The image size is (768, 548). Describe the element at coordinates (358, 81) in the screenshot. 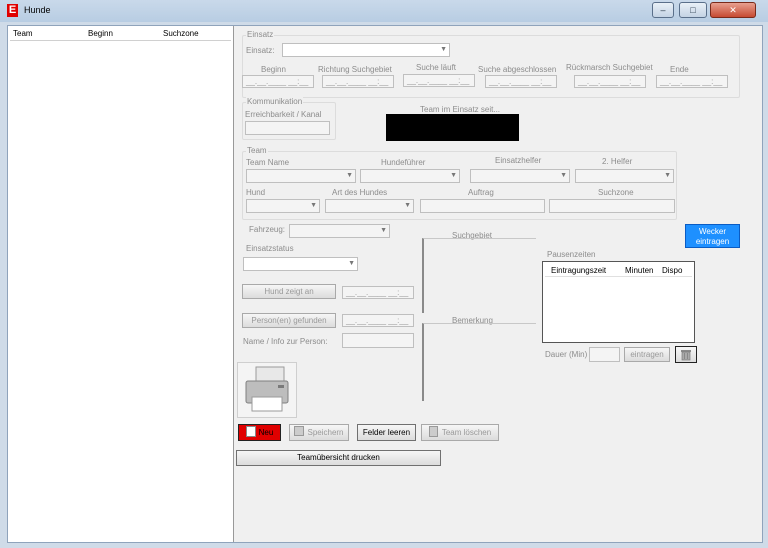

I see `richtung-time-field: __.__.____ __:__` at that location.